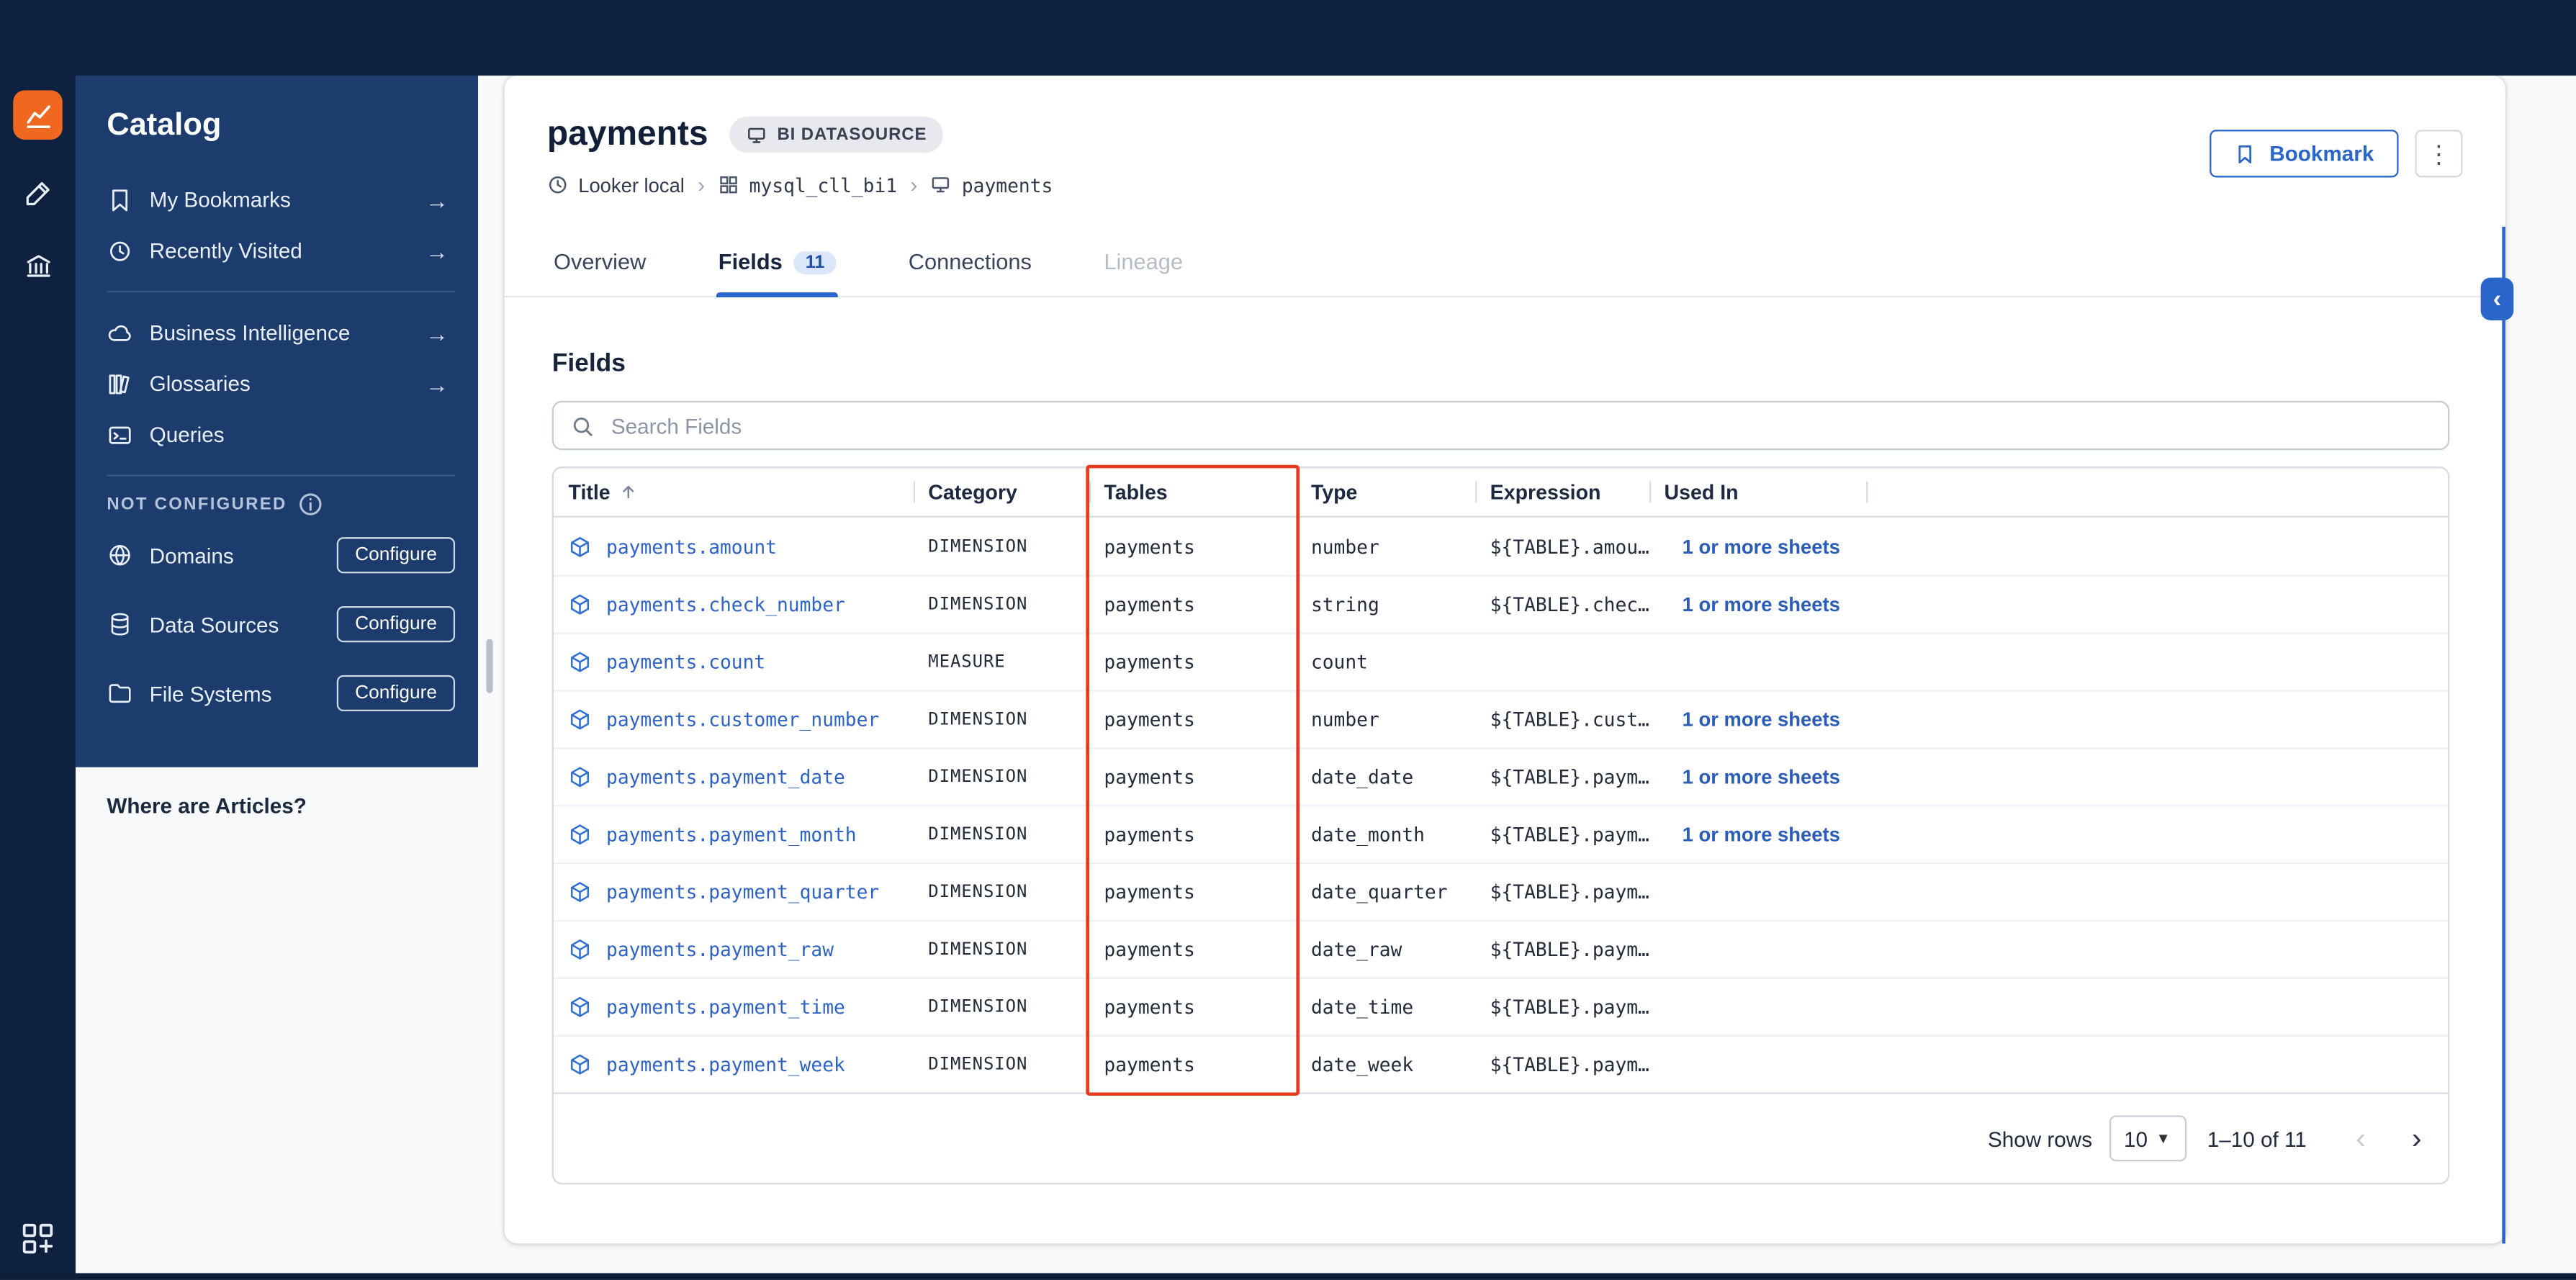  I want to click on sidebar-divider, so click(281, 475).